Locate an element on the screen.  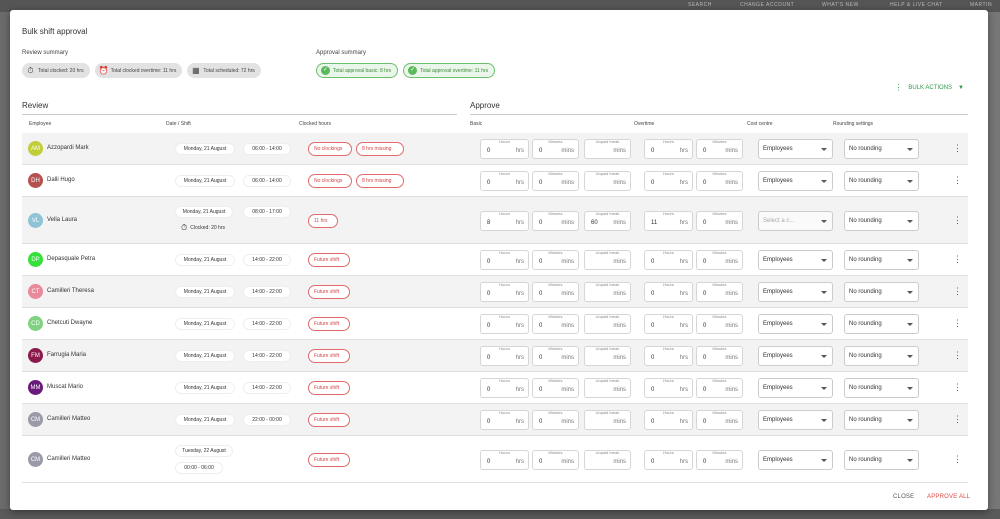
field-label: Minutes is located at coordinates (719, 412).